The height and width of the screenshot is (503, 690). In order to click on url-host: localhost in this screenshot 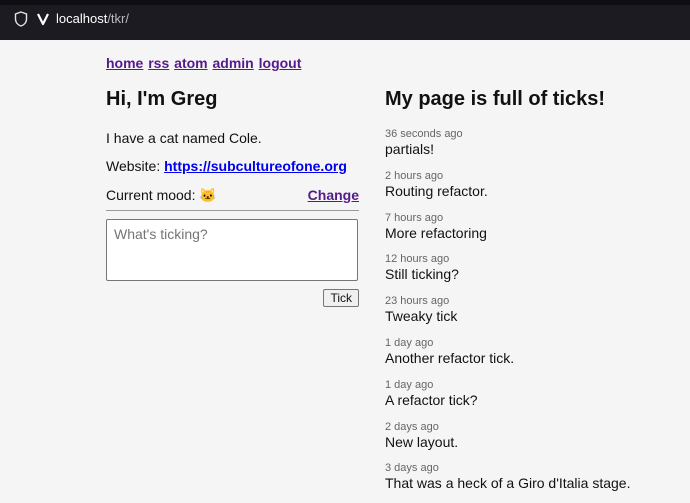, I will do `click(82, 18)`.